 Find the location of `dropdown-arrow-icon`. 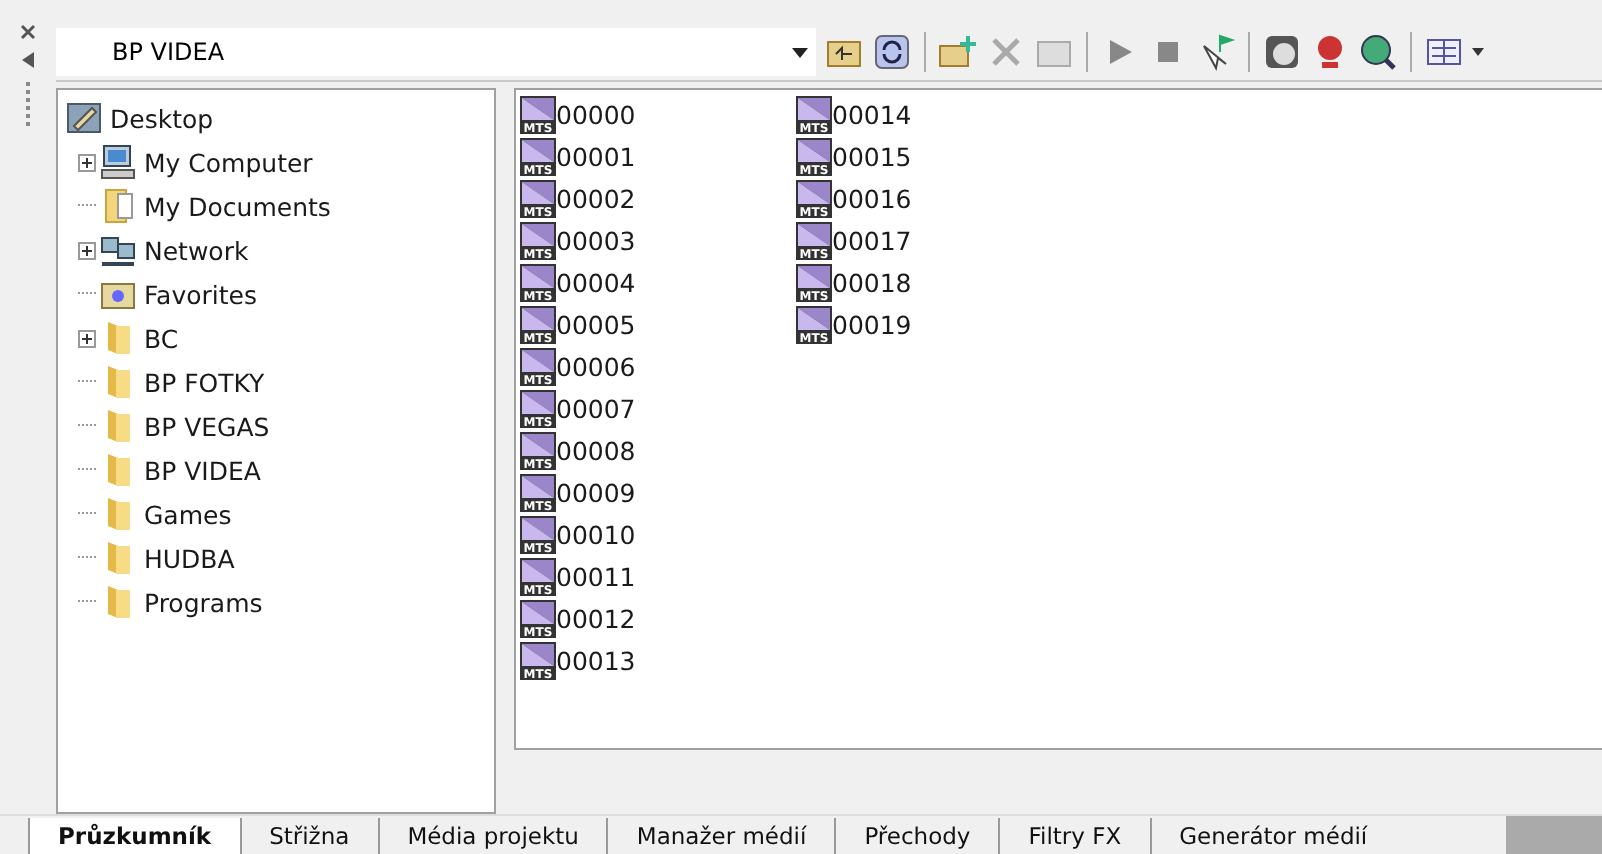

dropdown-arrow-icon is located at coordinates (800, 52).